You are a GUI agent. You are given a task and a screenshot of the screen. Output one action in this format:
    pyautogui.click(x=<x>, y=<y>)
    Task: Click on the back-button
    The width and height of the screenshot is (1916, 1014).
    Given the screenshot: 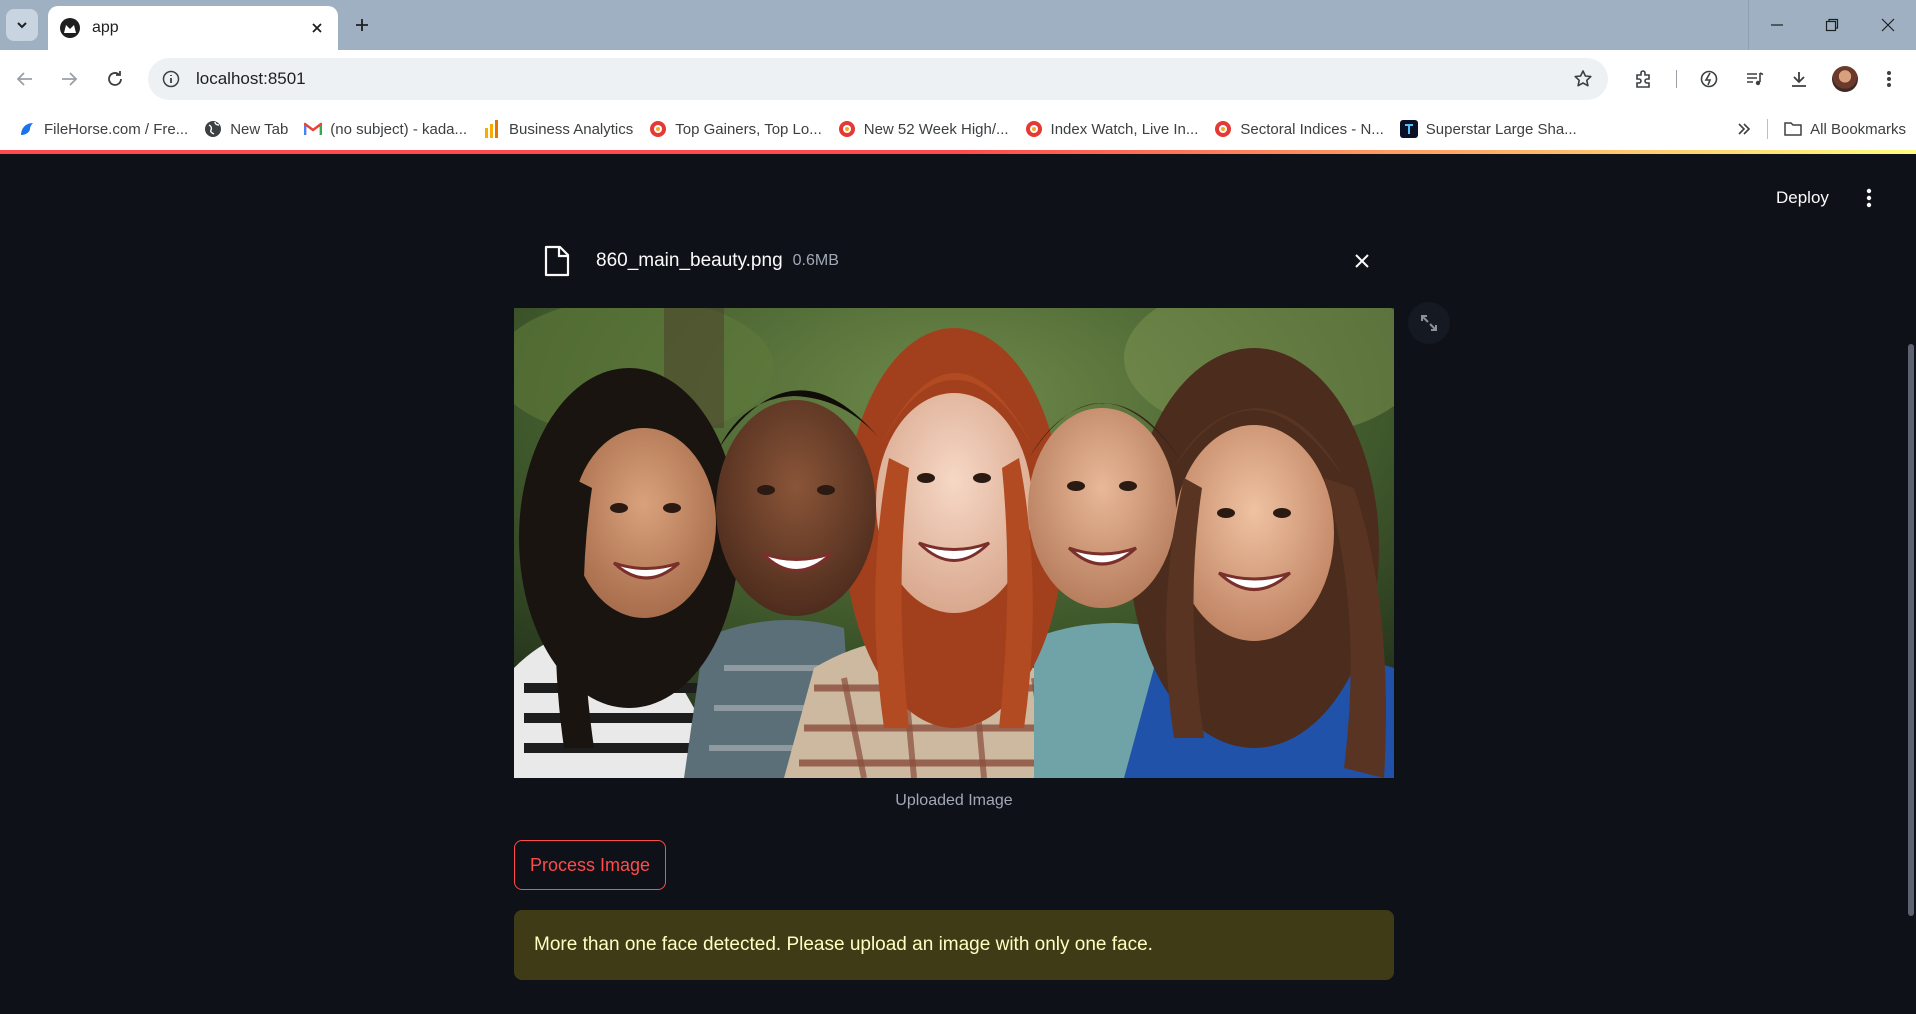 What is the action you would take?
    pyautogui.click(x=25, y=79)
    